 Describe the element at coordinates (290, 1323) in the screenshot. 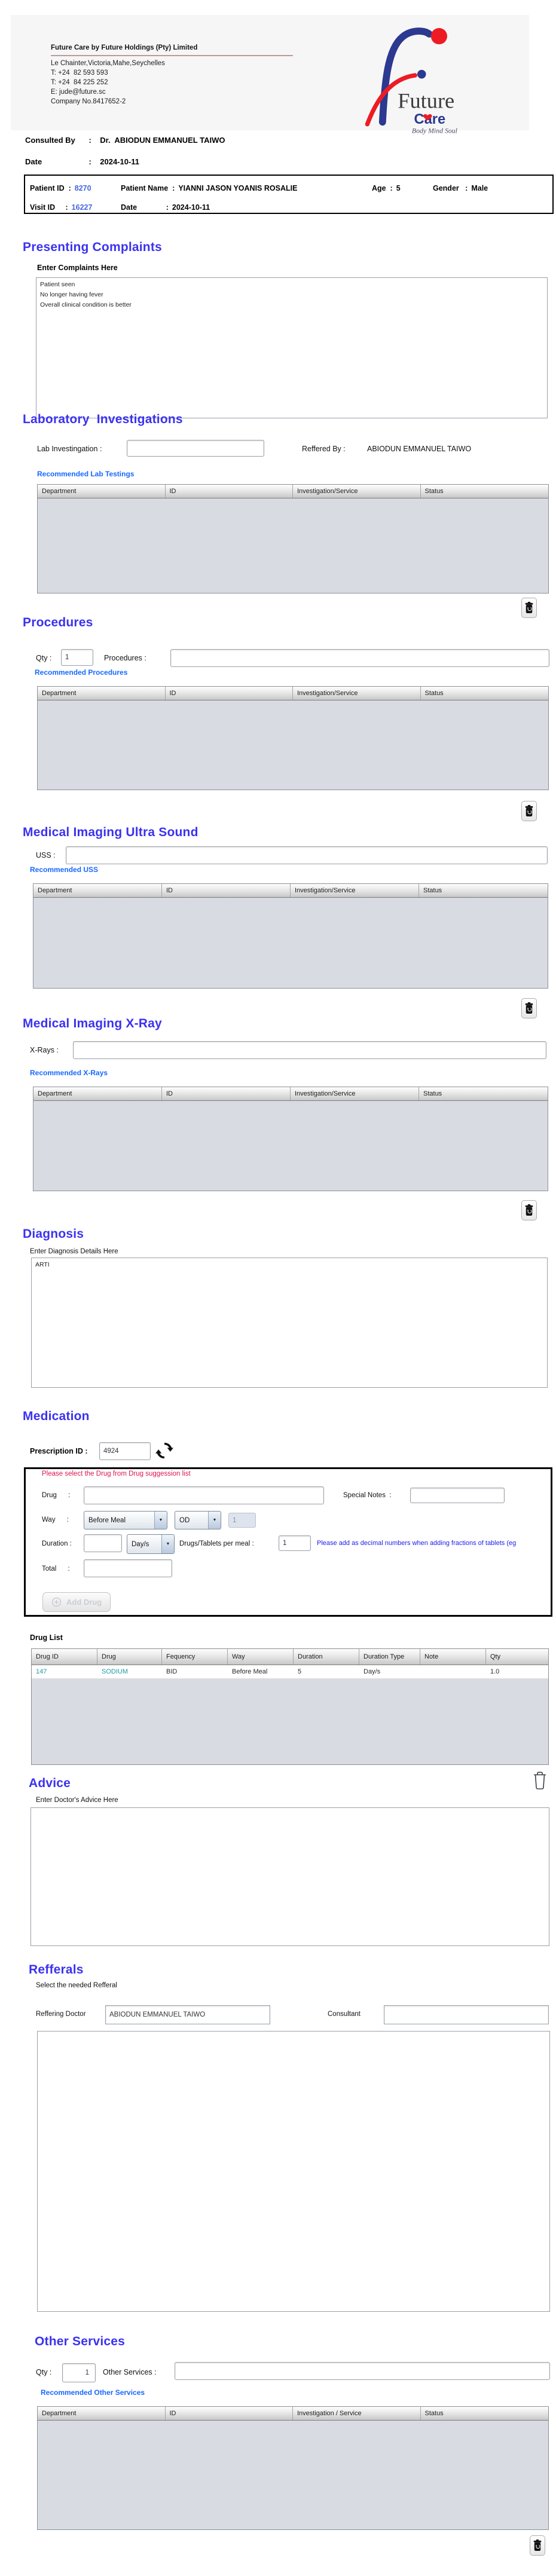

I see `diagnosis-textarea: ARTI` at that location.